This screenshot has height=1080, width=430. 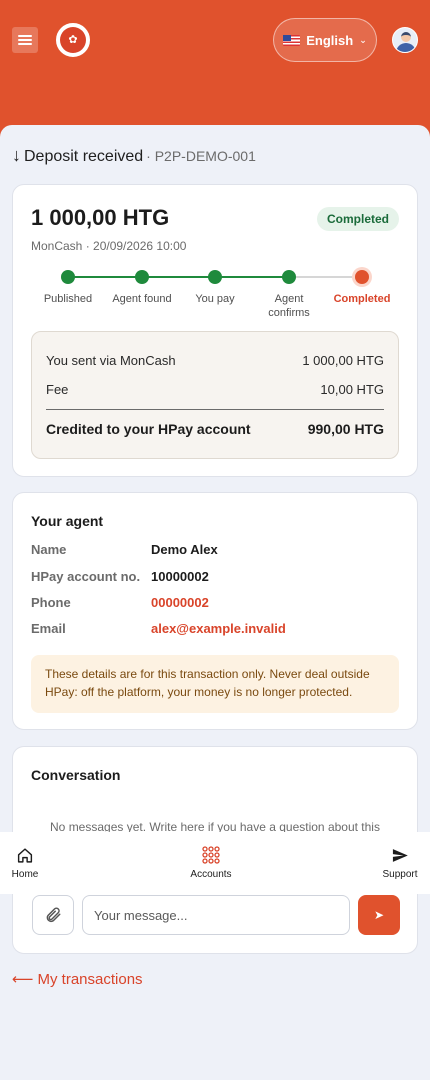 I want to click on send-icon: ➤, so click(x=379, y=915).